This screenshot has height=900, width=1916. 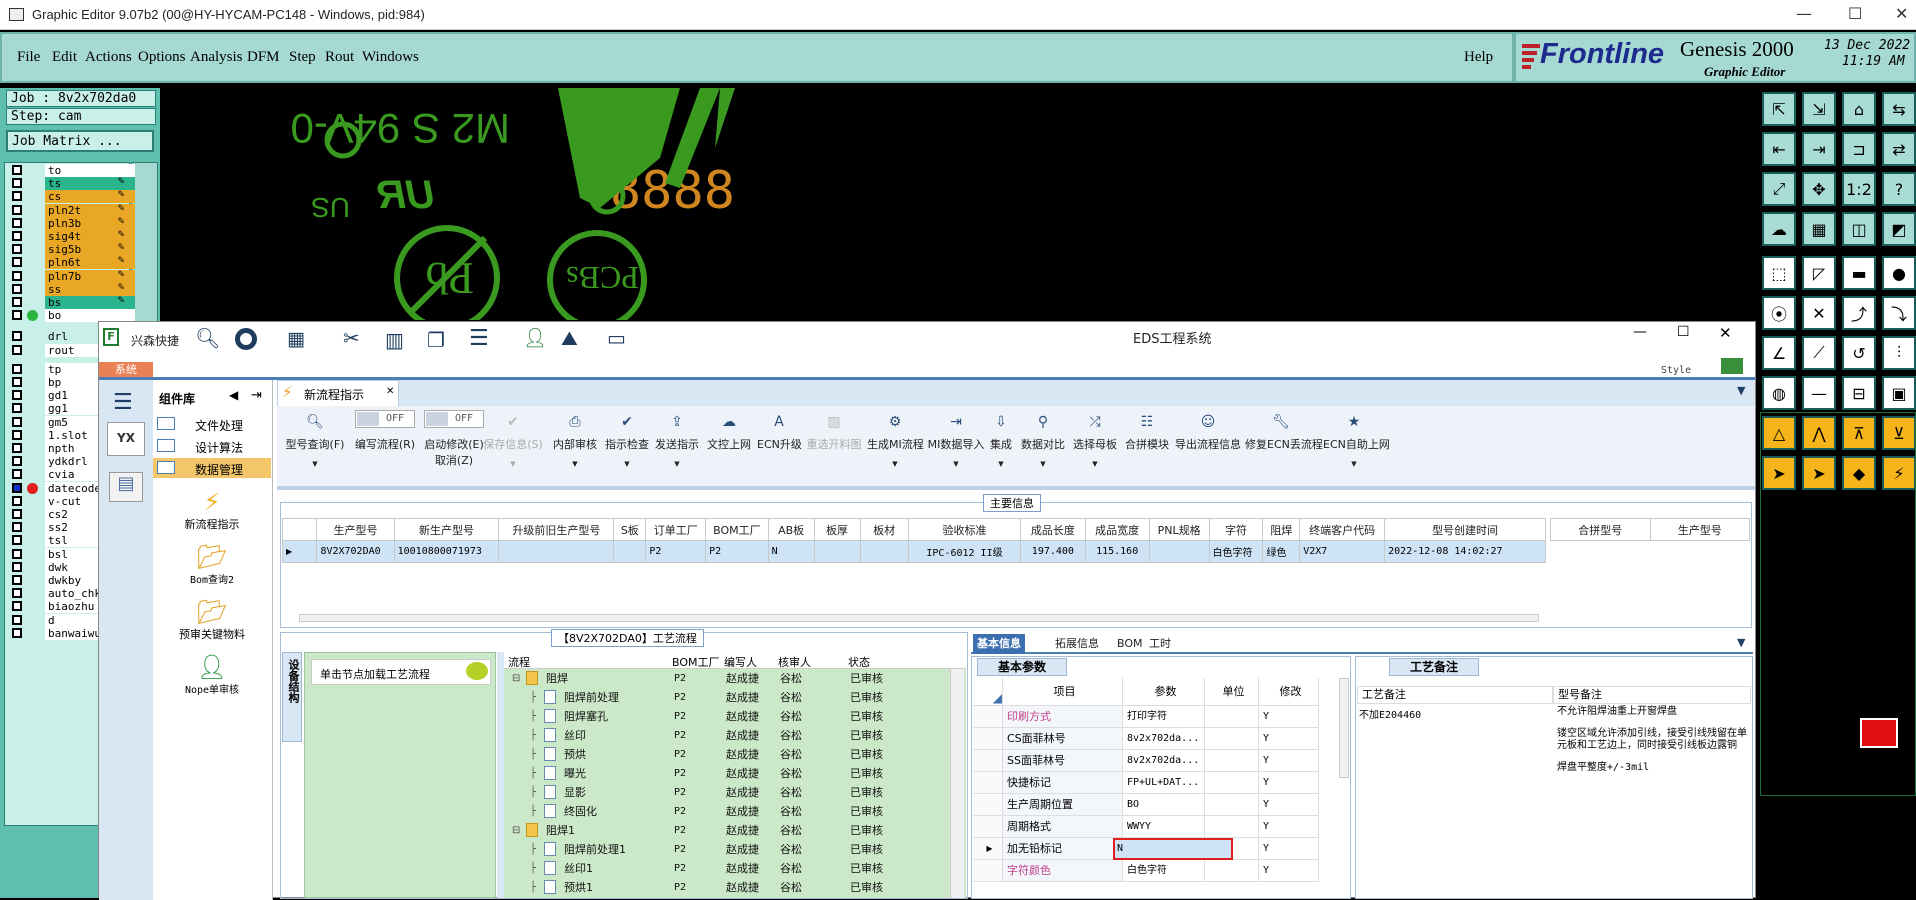 I want to click on grid-icon: ▦, so click(x=296, y=339).